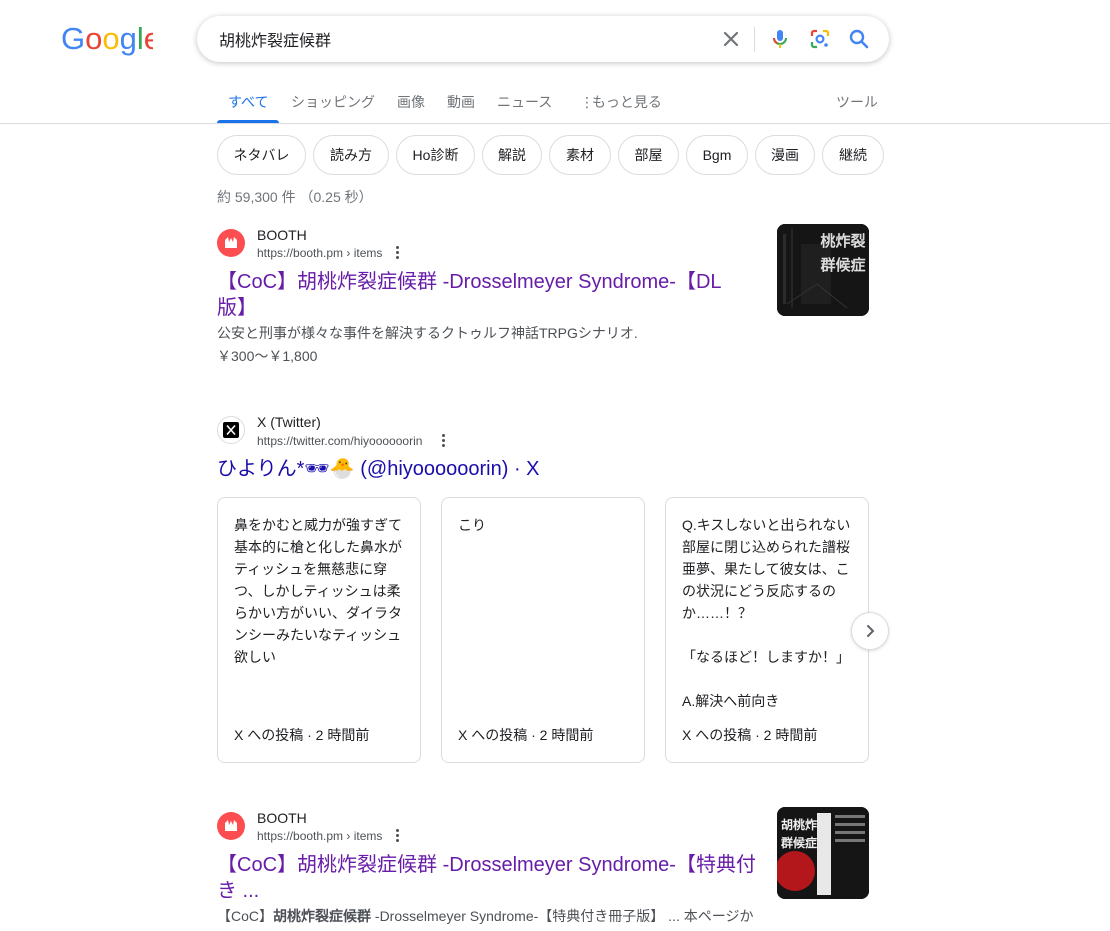 The image size is (1110, 931). I want to click on chevron-right-icon, so click(871, 631).